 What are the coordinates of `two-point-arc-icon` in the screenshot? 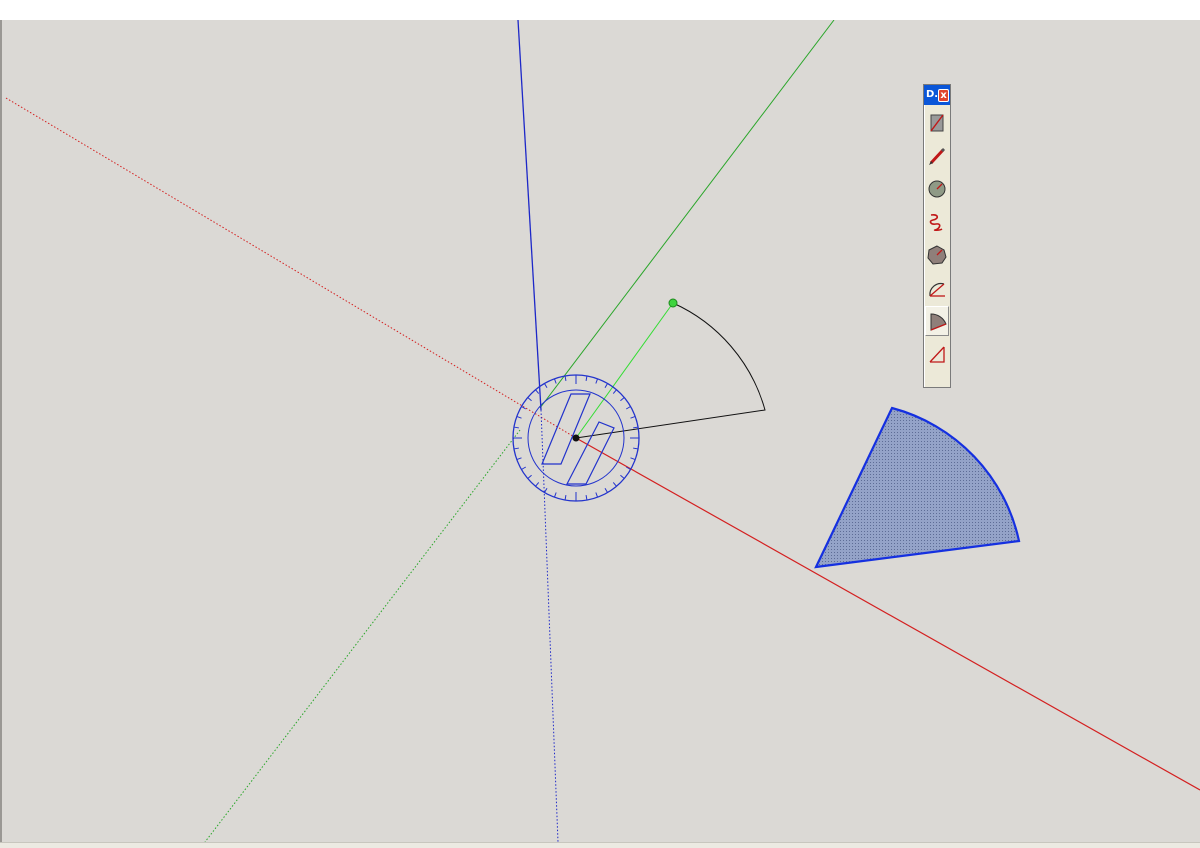 It's located at (937, 354).